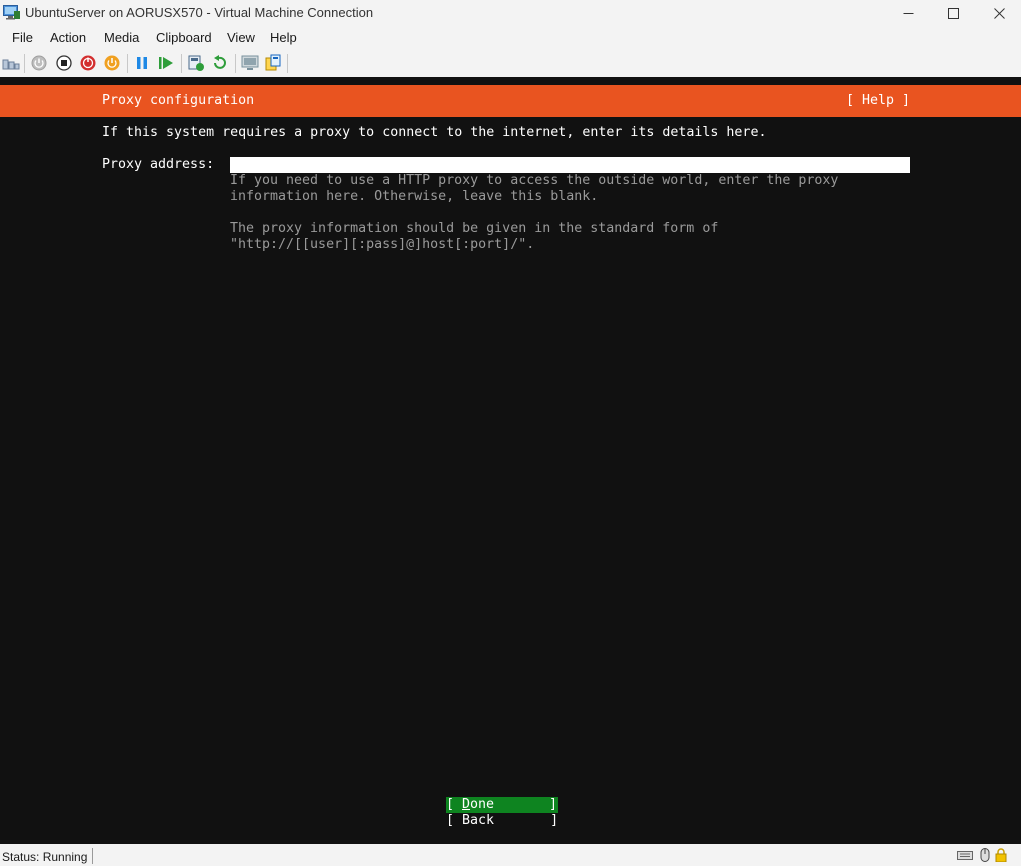  I want to click on minimize-icon, so click(908, 13).